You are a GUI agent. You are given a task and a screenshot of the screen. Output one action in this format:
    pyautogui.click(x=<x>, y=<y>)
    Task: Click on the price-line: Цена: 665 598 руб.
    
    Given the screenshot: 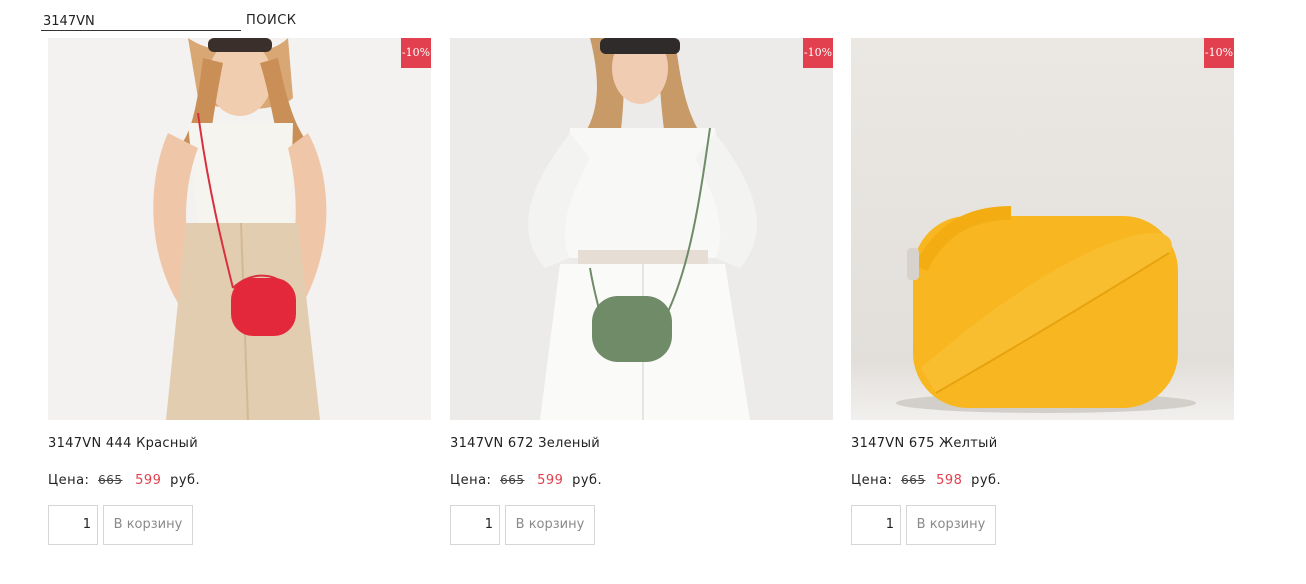 What is the action you would take?
    pyautogui.click(x=926, y=480)
    